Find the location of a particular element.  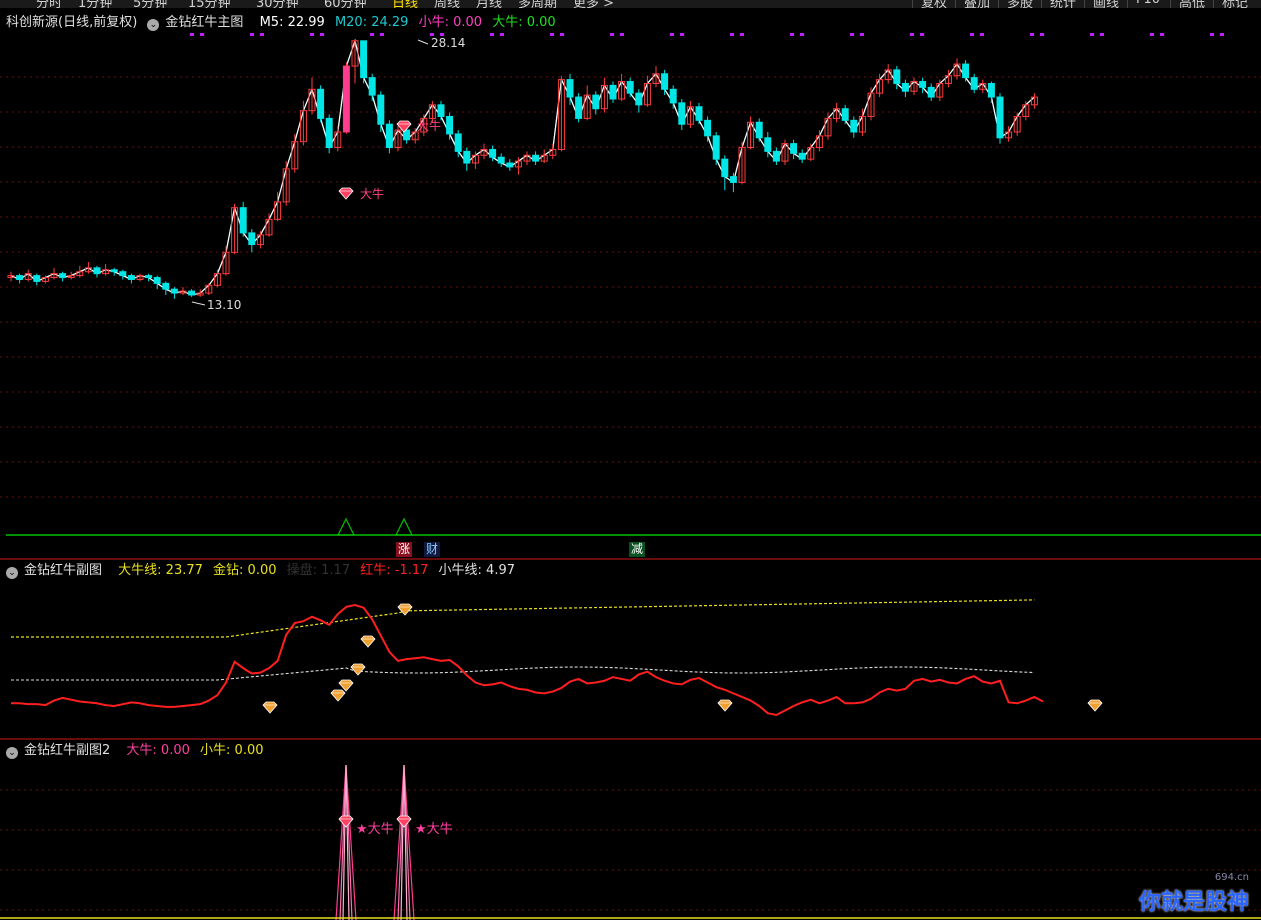

m5-value: M5: 22.99 is located at coordinates (292, 22).